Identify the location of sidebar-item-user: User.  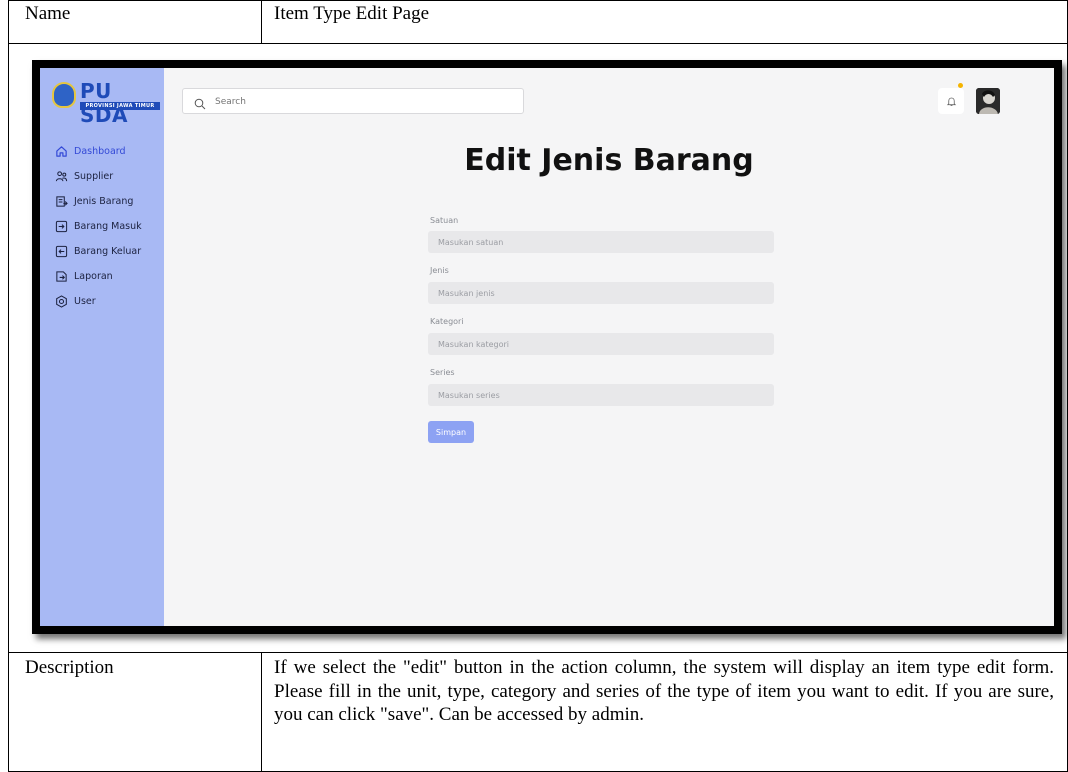
(75, 301).